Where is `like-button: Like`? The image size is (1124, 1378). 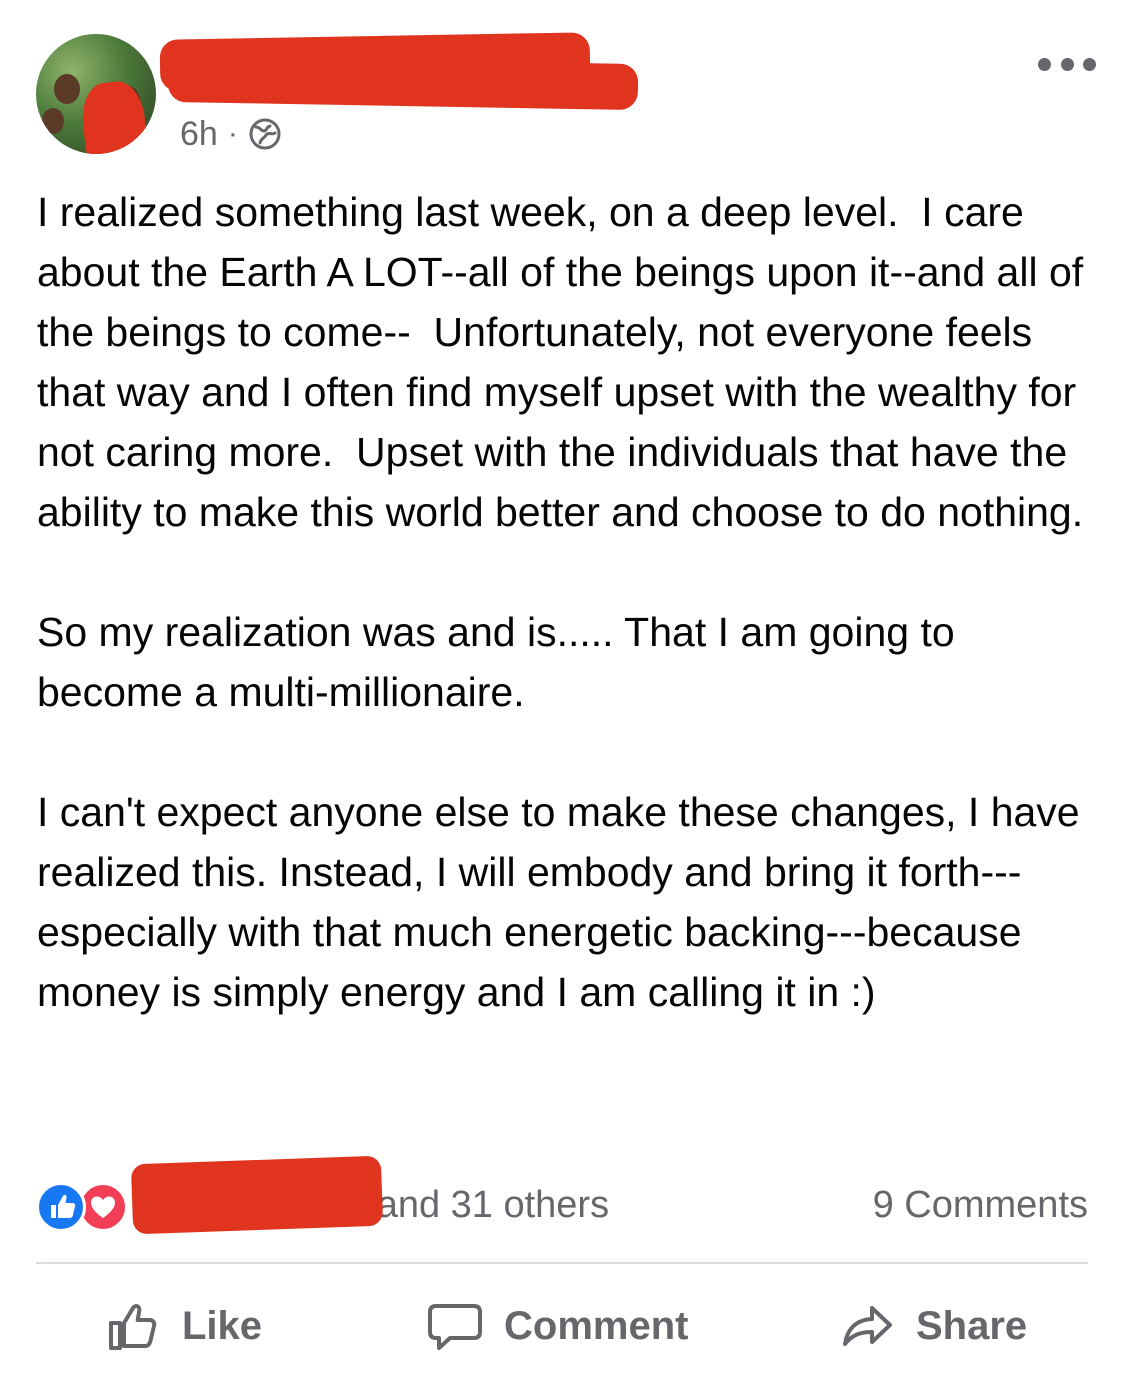
like-button: Like is located at coordinates (184, 1326).